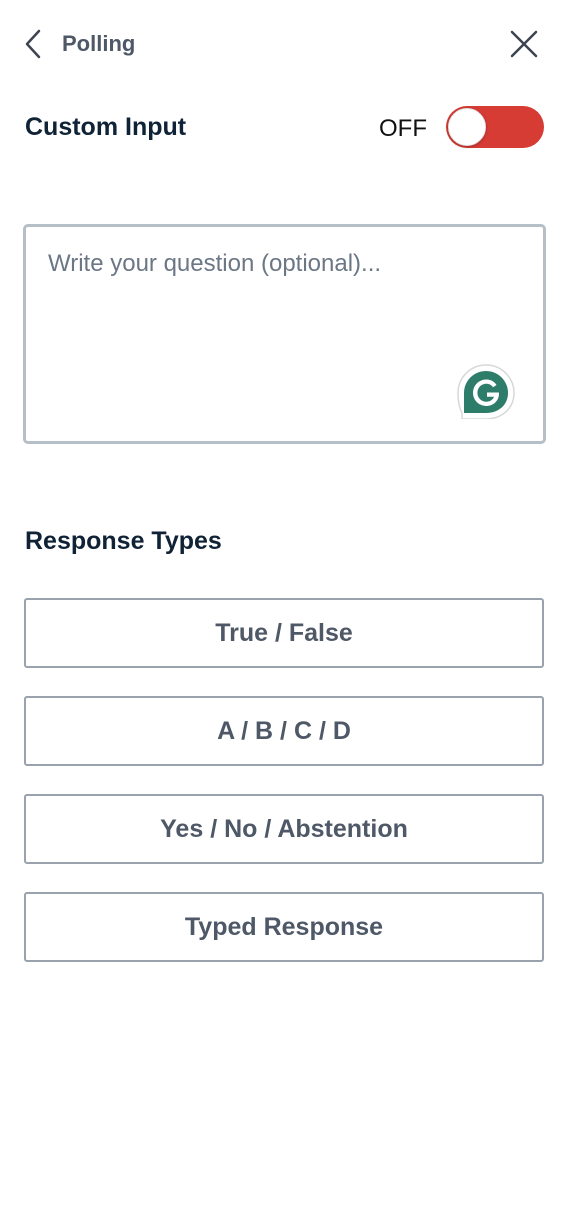  Describe the element at coordinates (286, 44) in the screenshot. I see `panel-header: Polling` at that location.